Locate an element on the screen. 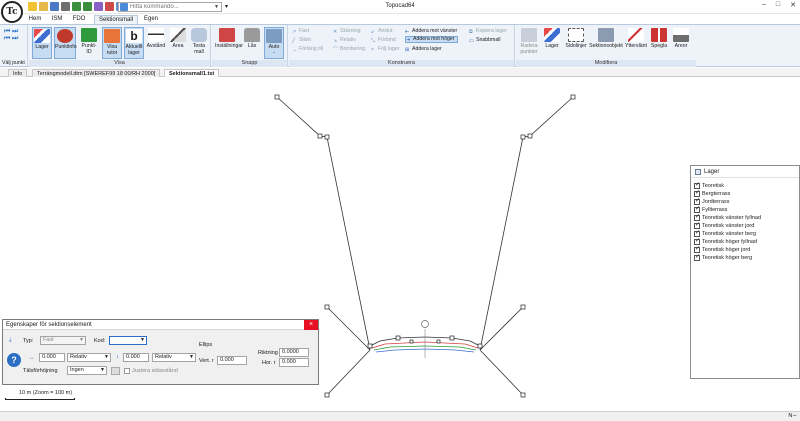 This screenshot has width=800, height=421. layer-checkbox is located at coordinates (697, 257).